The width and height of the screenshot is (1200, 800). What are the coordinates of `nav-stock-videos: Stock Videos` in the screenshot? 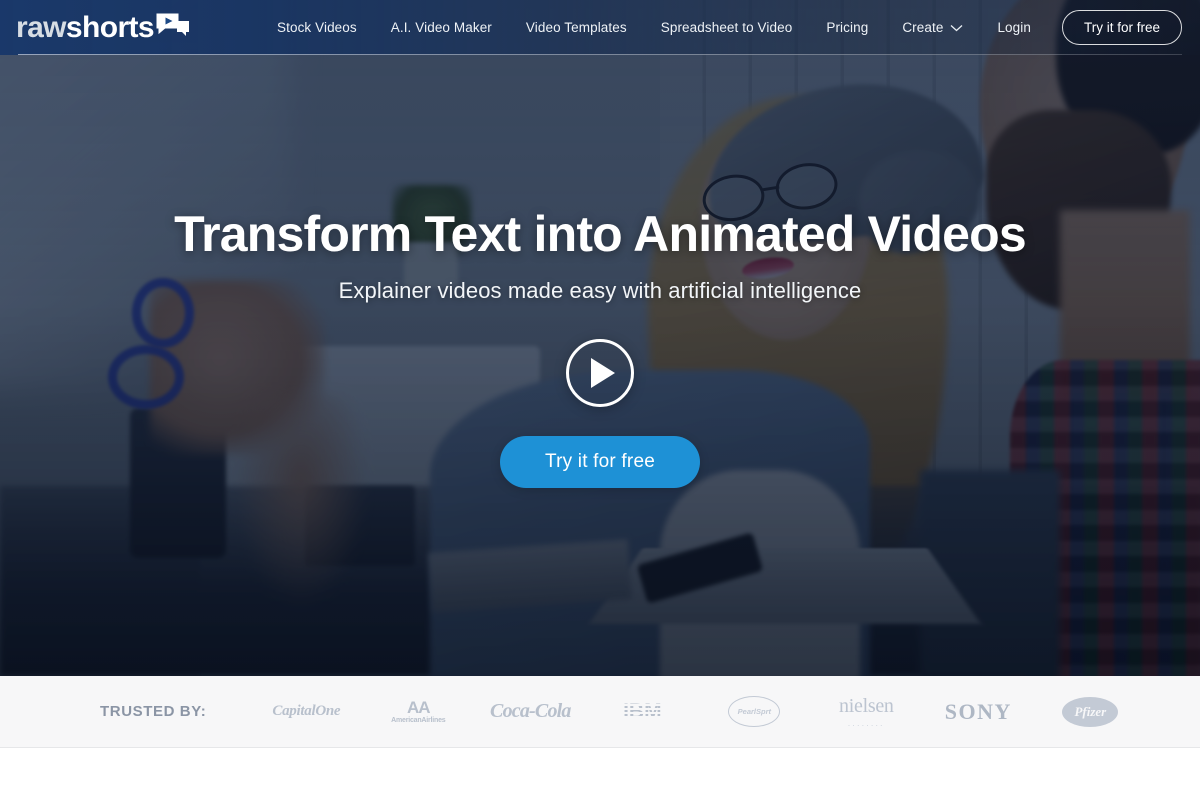 It's located at (317, 27).